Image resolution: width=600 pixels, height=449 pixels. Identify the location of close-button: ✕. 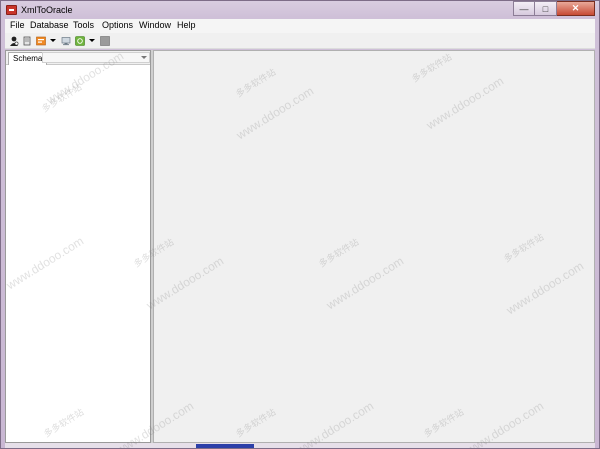
(576, 8).